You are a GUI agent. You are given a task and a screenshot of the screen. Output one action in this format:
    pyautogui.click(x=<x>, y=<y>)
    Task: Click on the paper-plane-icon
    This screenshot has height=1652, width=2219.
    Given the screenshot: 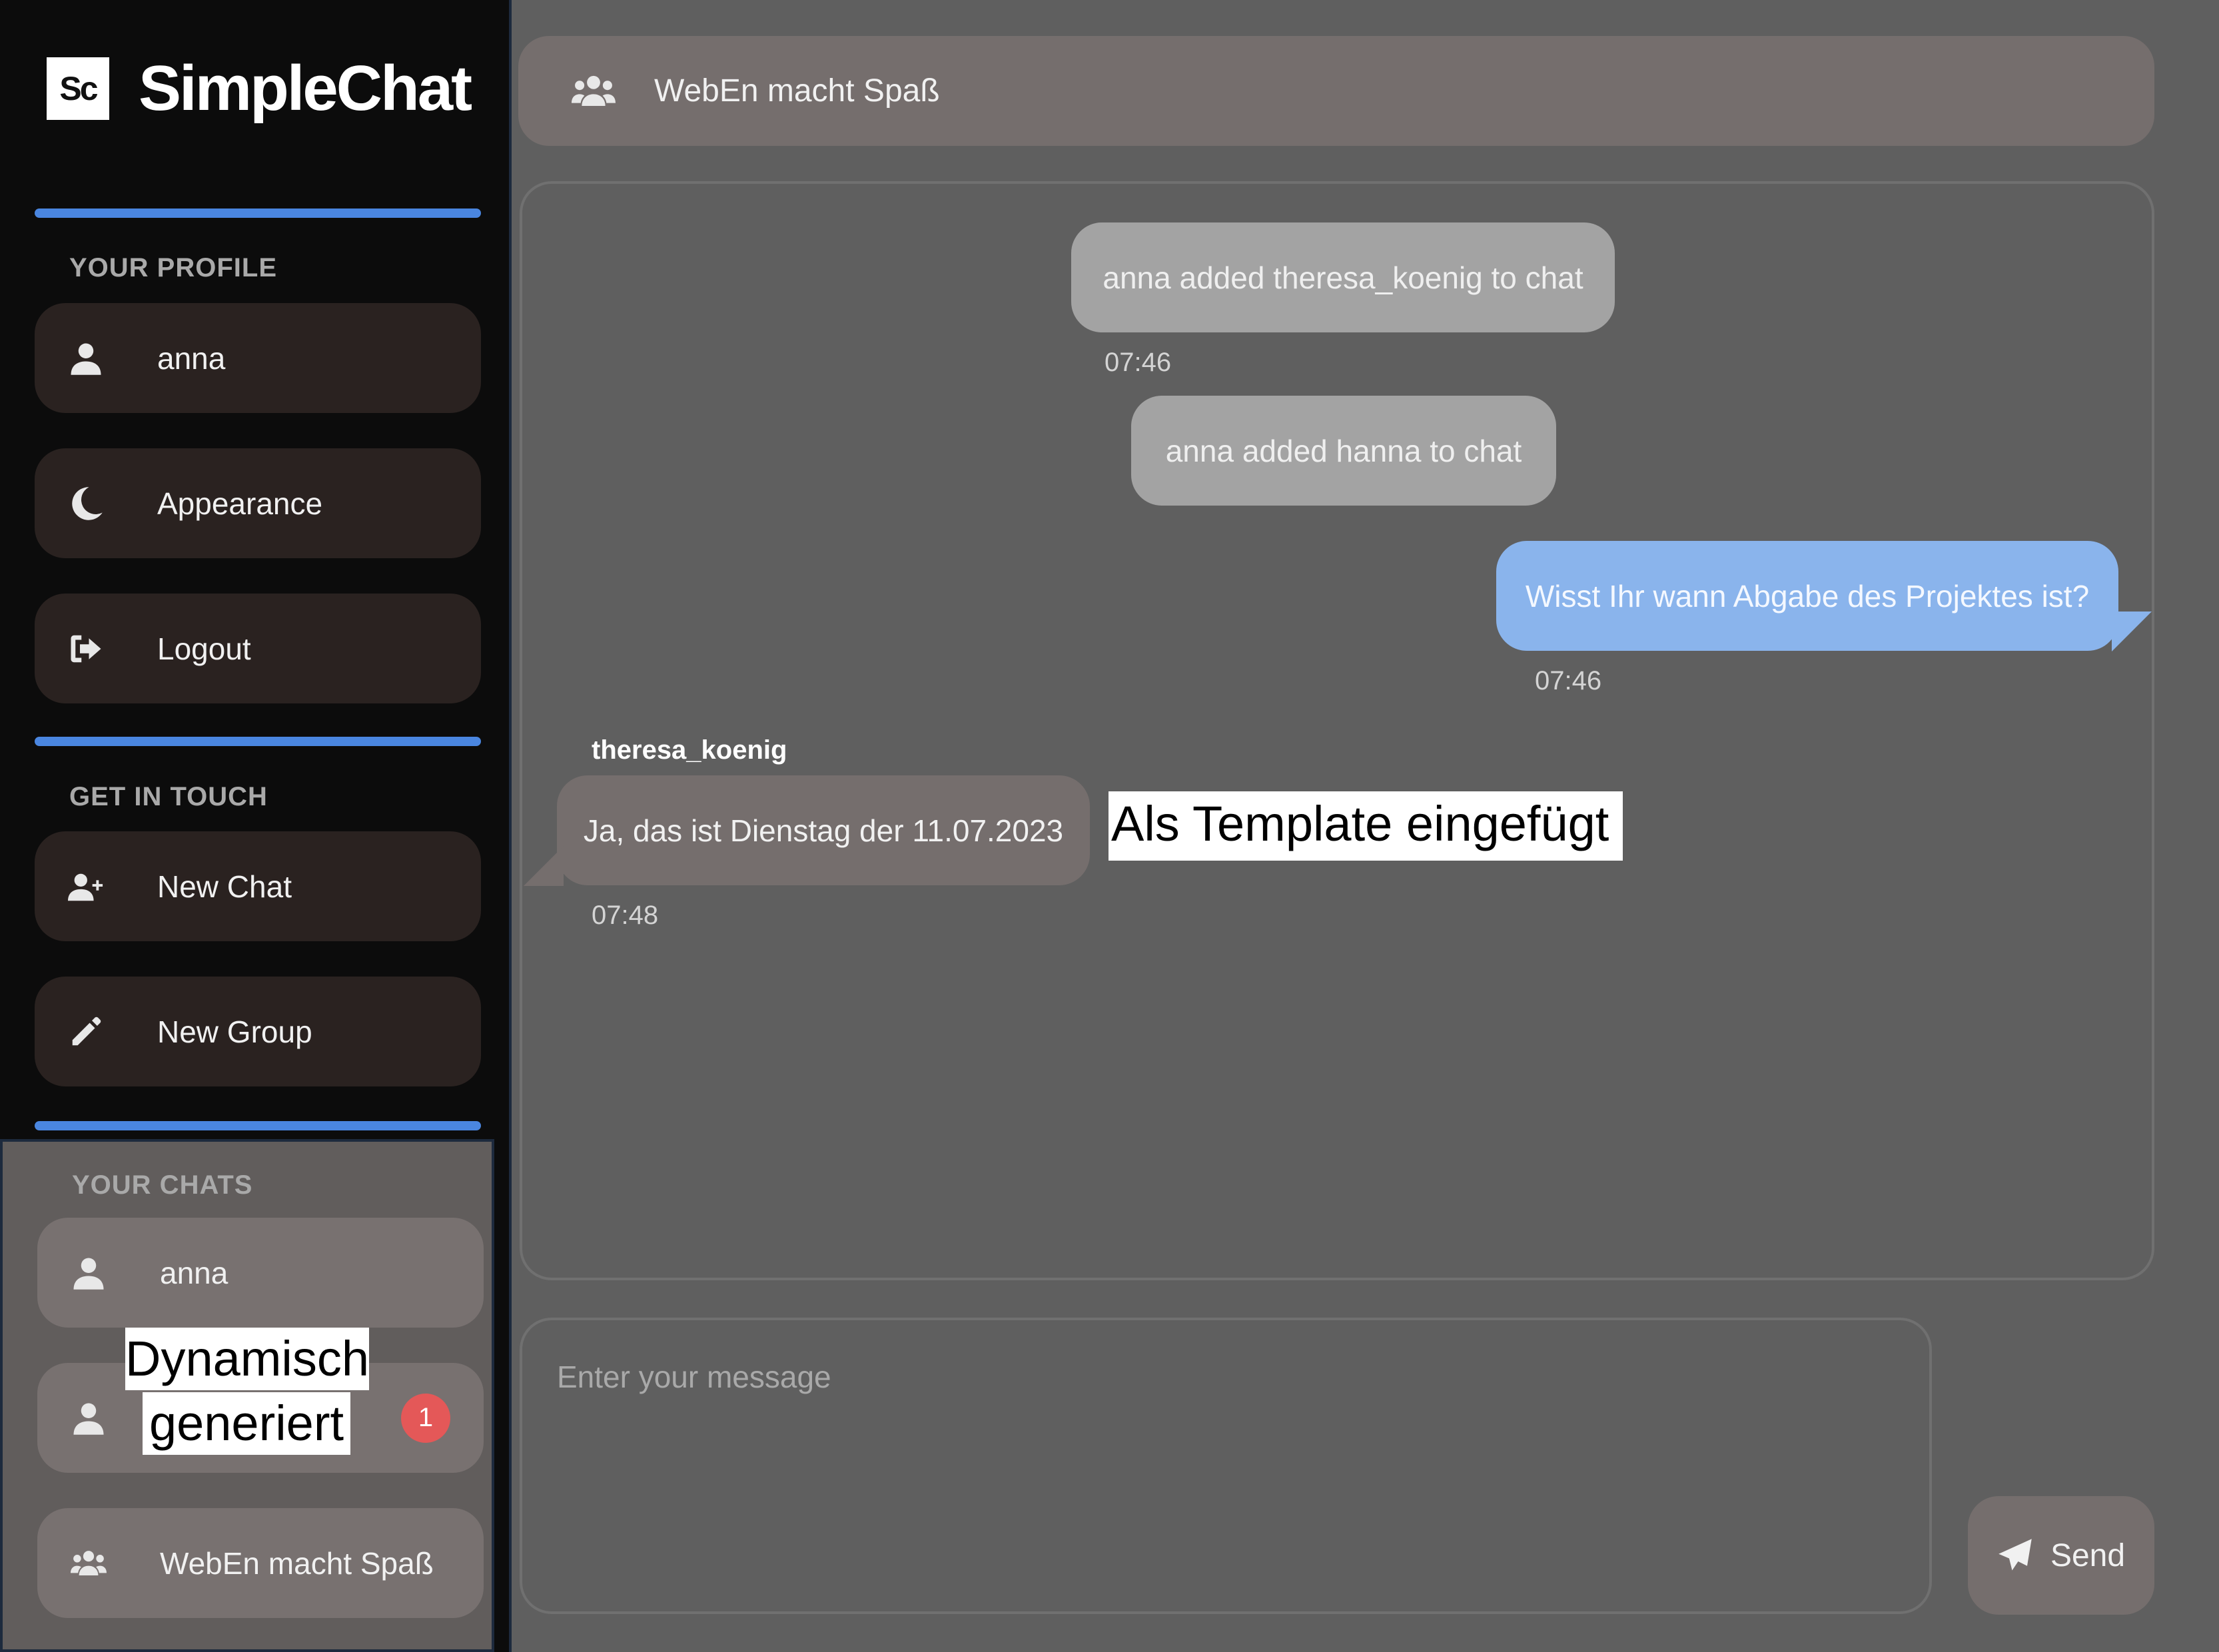 What is the action you would take?
    pyautogui.click(x=2015, y=1555)
    